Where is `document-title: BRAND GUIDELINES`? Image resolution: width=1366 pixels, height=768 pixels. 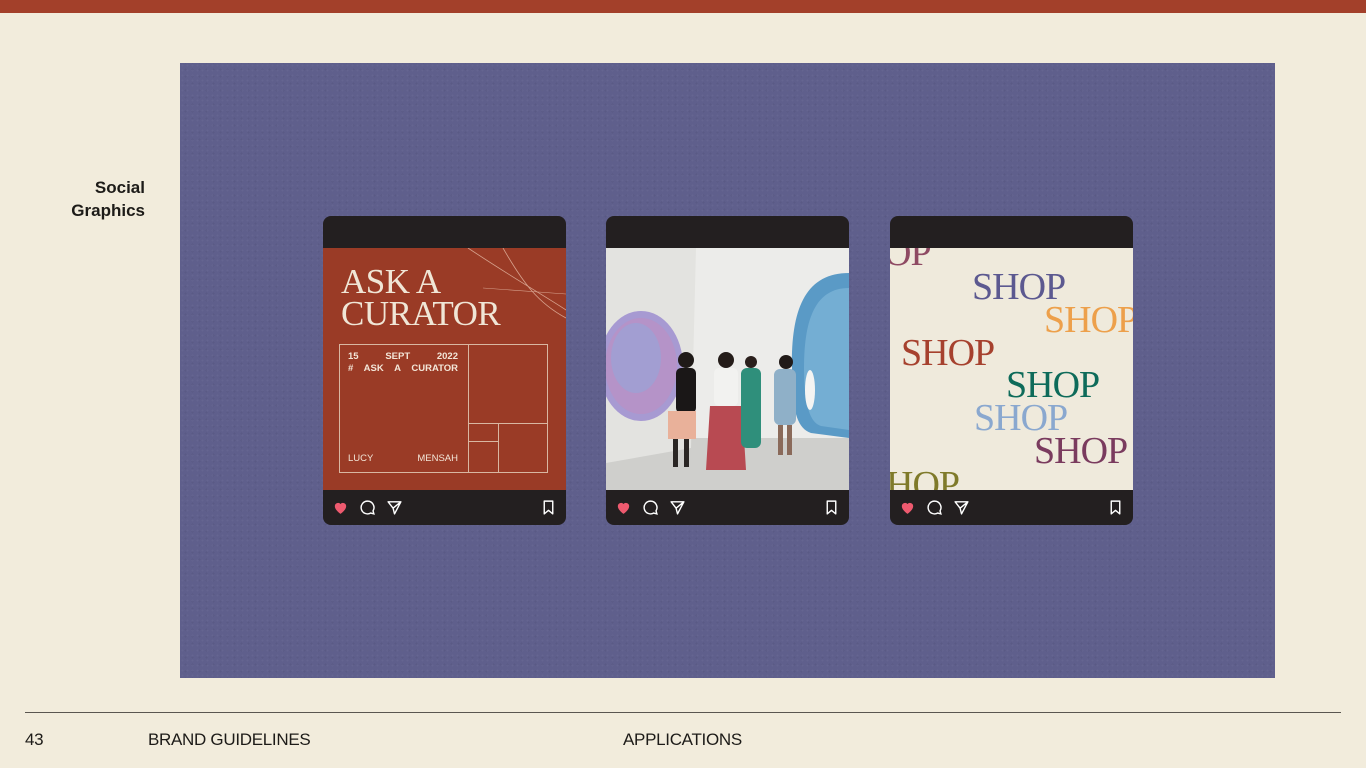 document-title: BRAND GUIDELINES is located at coordinates (229, 739).